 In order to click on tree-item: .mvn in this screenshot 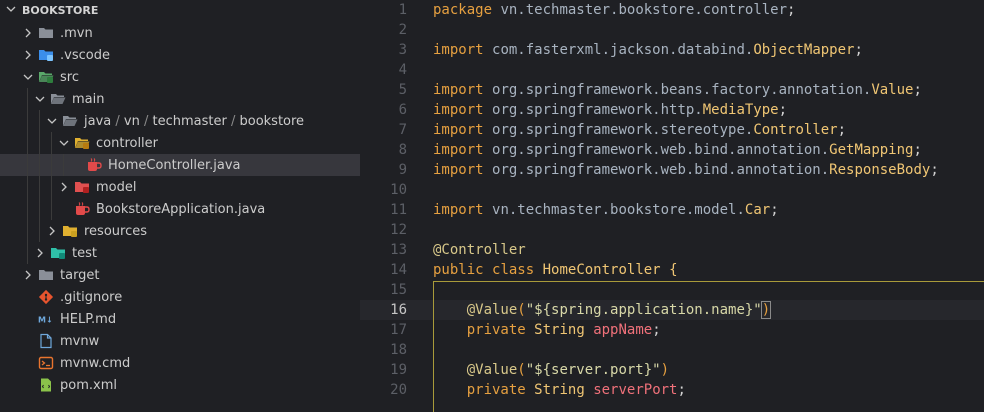, I will do `click(180, 33)`.